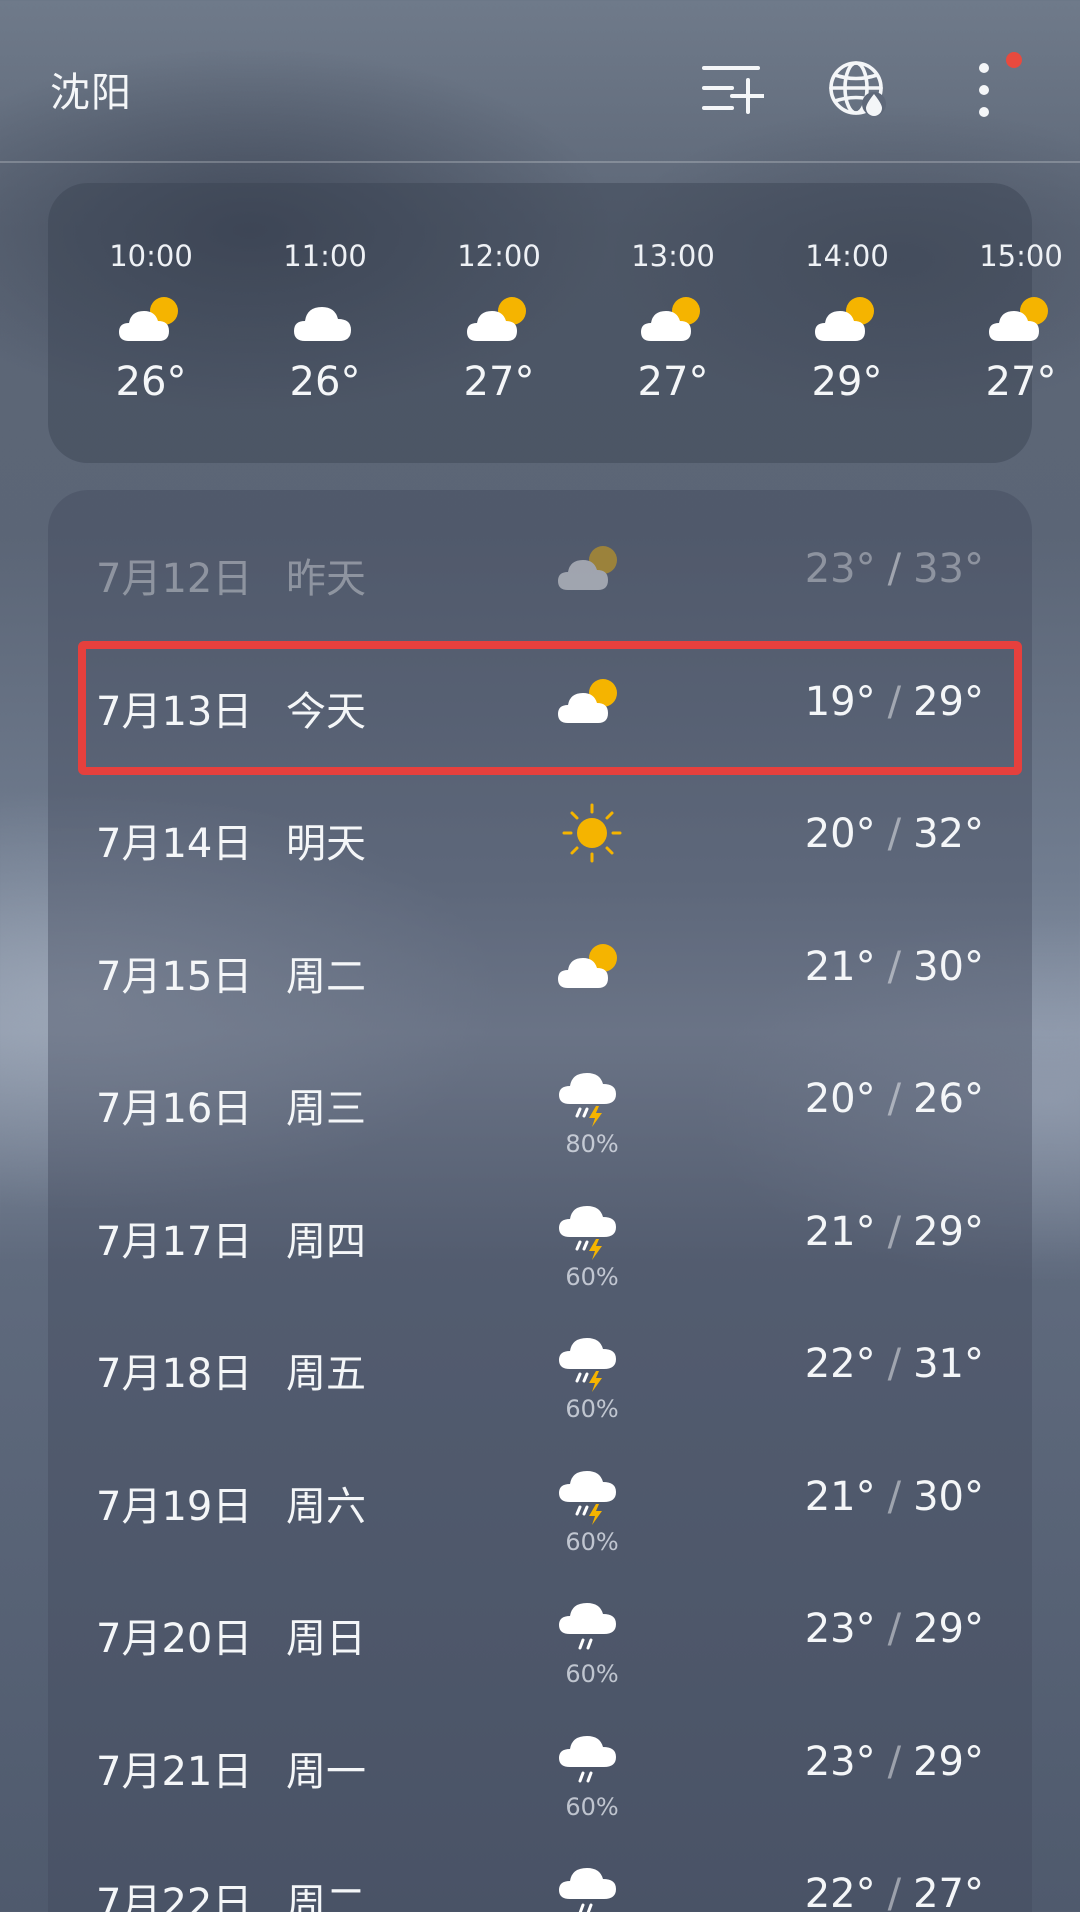 The width and height of the screenshot is (1080, 1912). I want to click on temp-high: 27°, so click(948, 1891).